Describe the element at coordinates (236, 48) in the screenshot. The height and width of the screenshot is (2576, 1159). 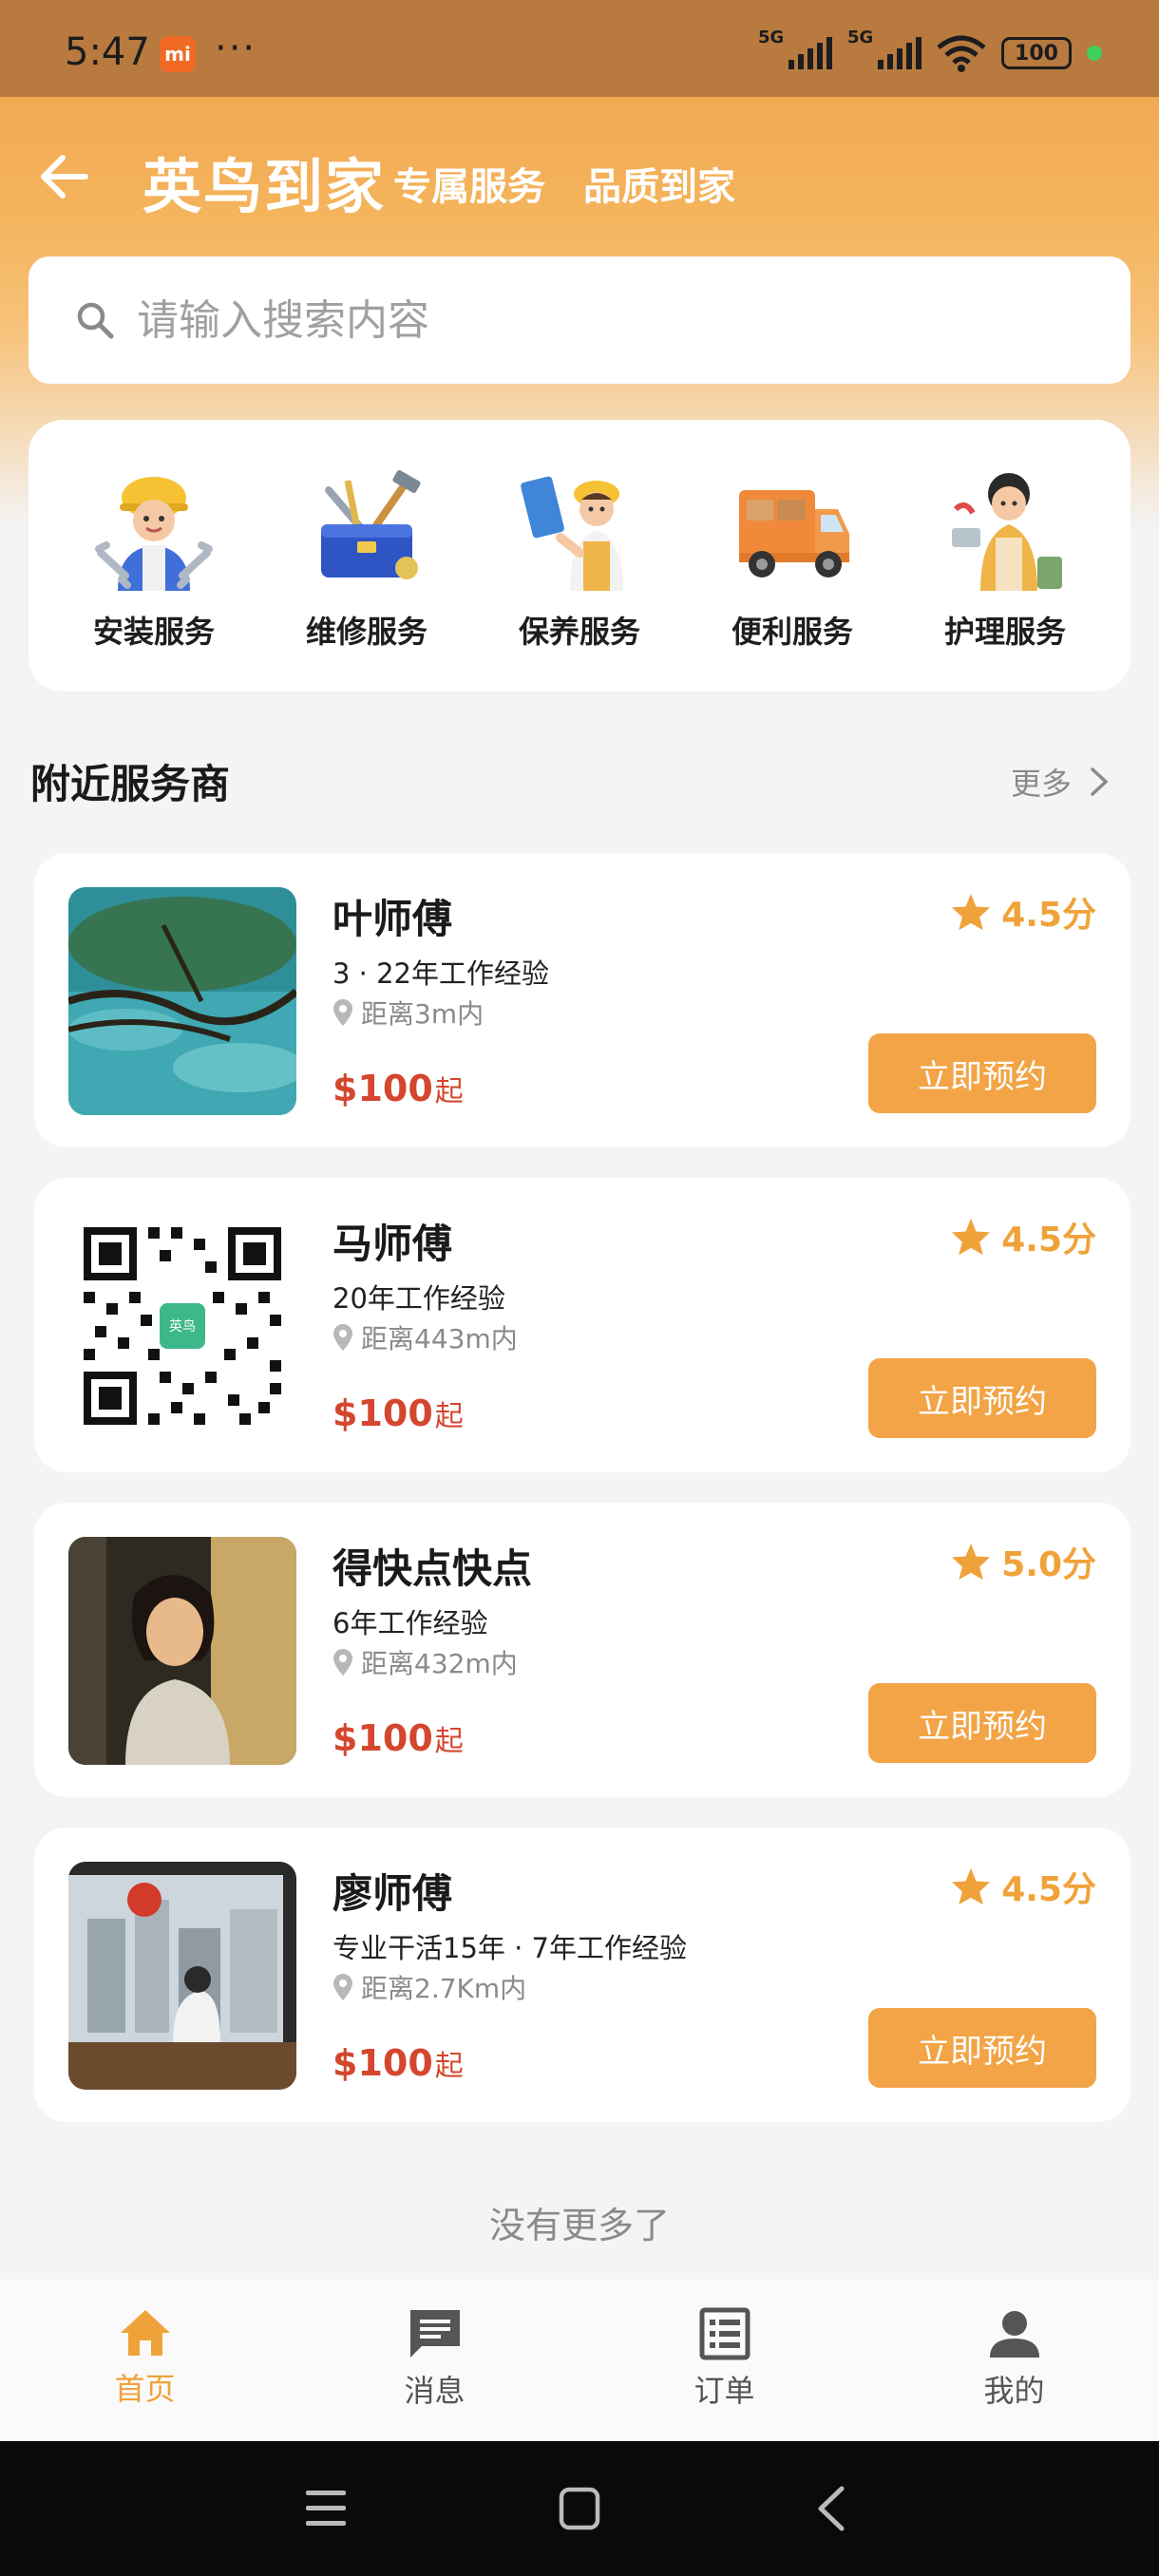
I see `more-notifications-icon: ···` at that location.